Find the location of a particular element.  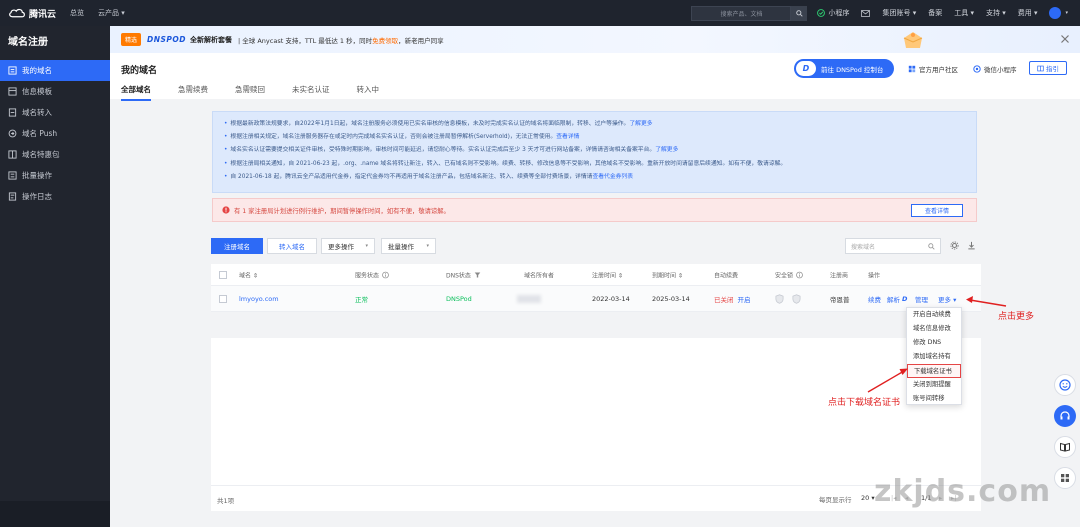

banner-highlight: 免费领取 is located at coordinates (385, 41).